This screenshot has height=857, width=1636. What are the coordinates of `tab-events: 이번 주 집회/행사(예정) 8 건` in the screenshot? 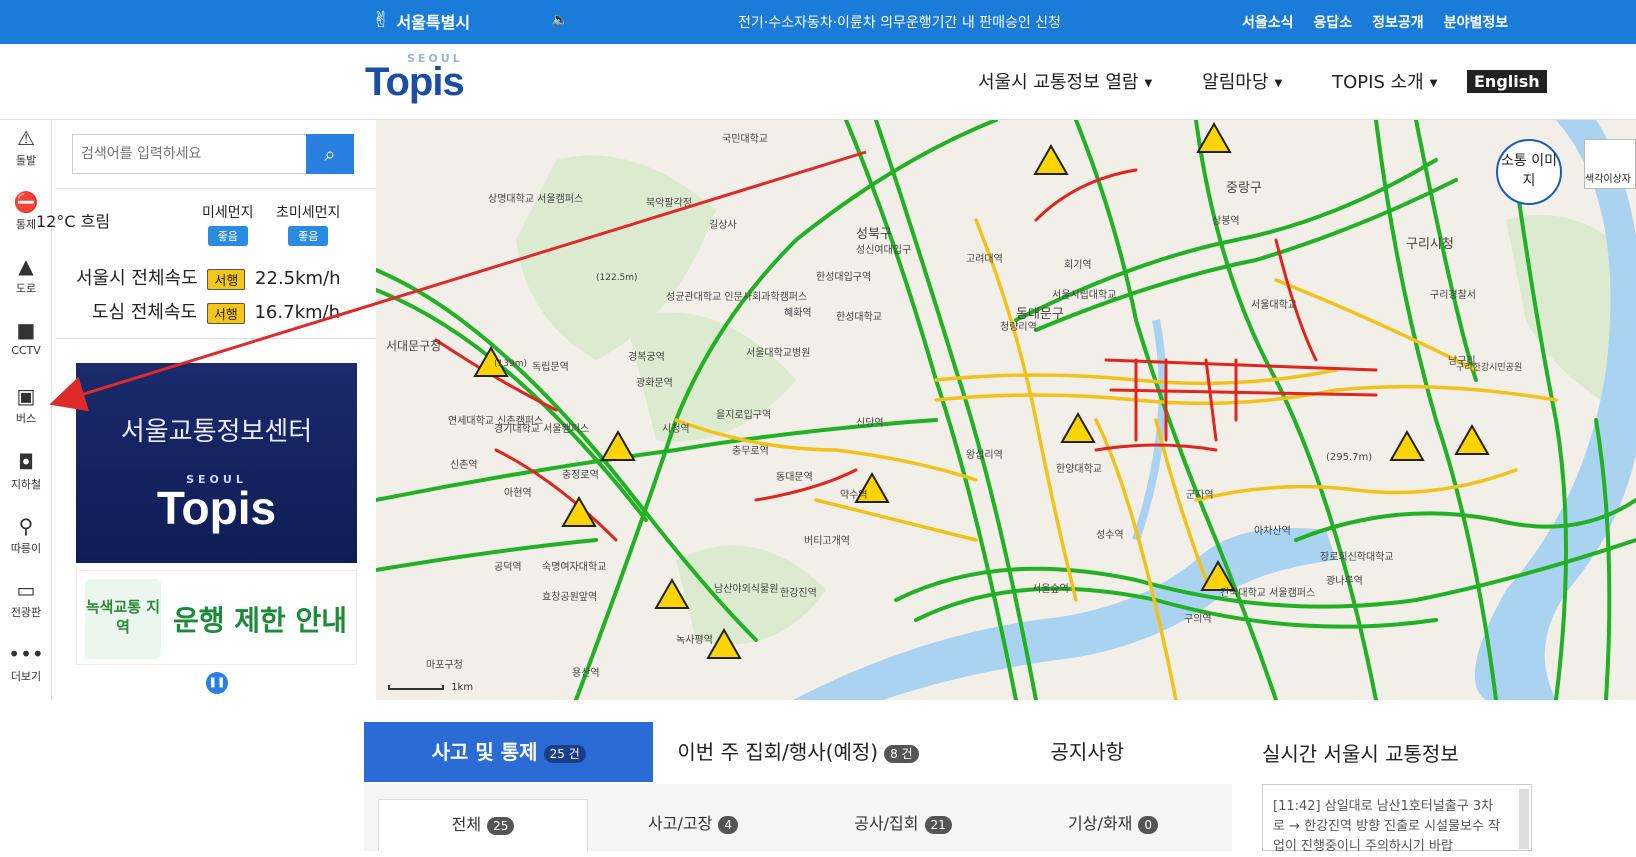 It's located at (797, 752).